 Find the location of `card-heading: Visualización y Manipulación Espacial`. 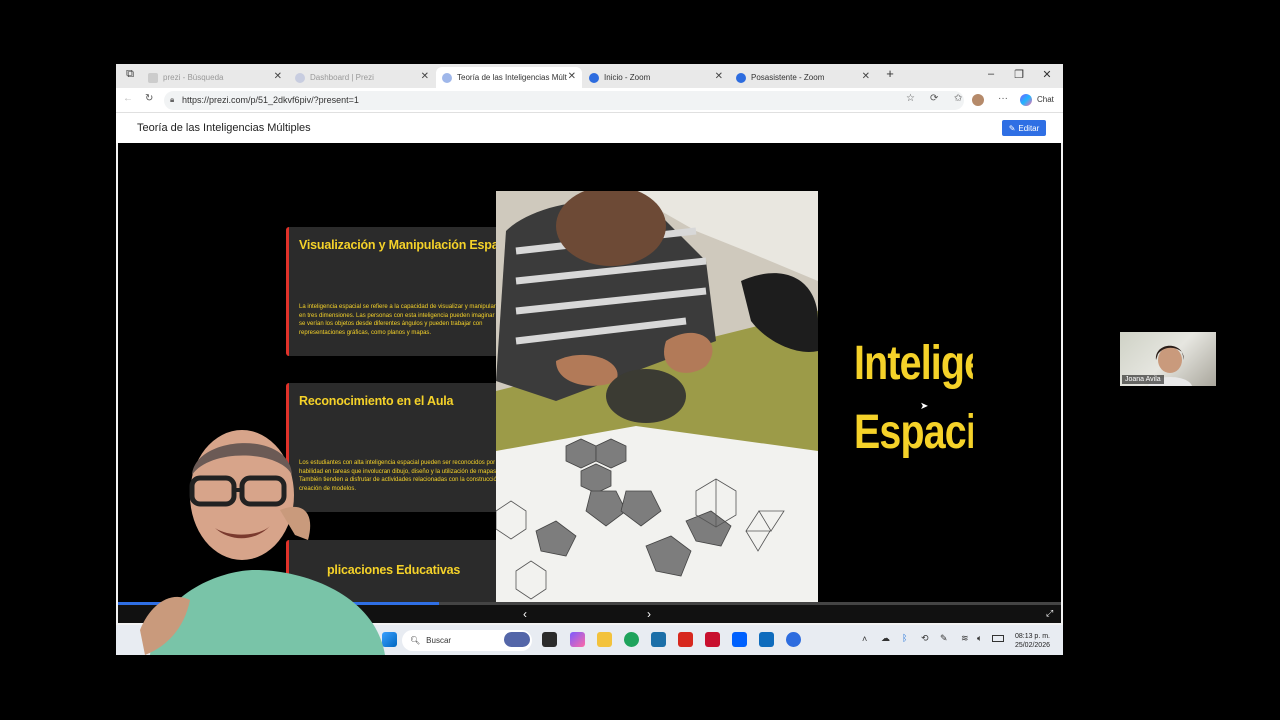

card-heading: Visualización y Manipulación Espacial is located at coordinates (409, 245).